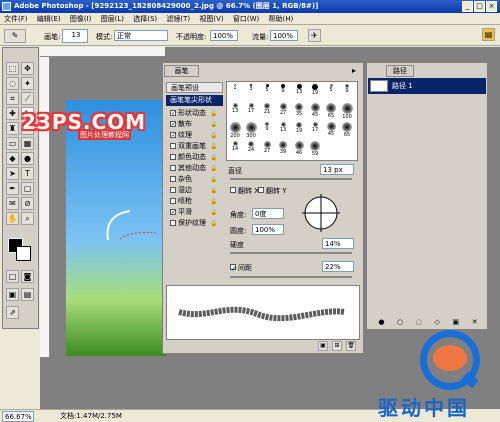 Image resolution: width=500 pixels, height=422 pixels. What do you see at coordinates (291, 179) in the screenshot?
I see `diameter-slider` at bounding box center [291, 179].